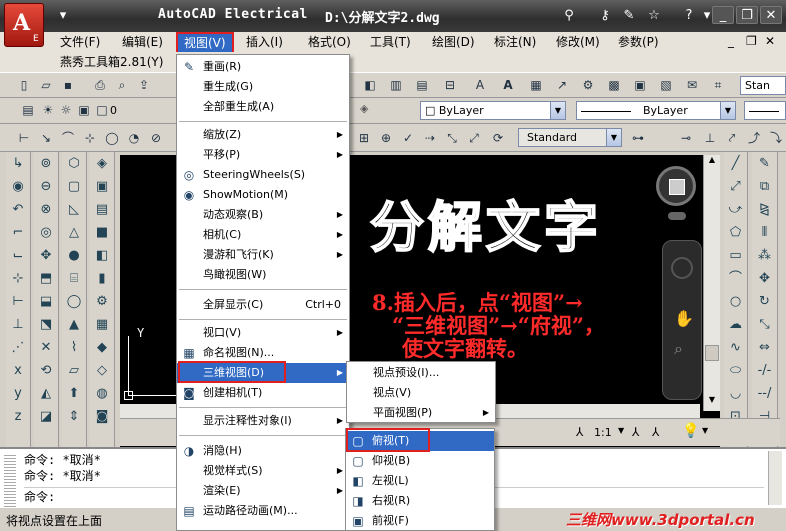 The width and height of the screenshot is (786, 531). I want to click on tolerance-icon: ⊞, so click(364, 138).